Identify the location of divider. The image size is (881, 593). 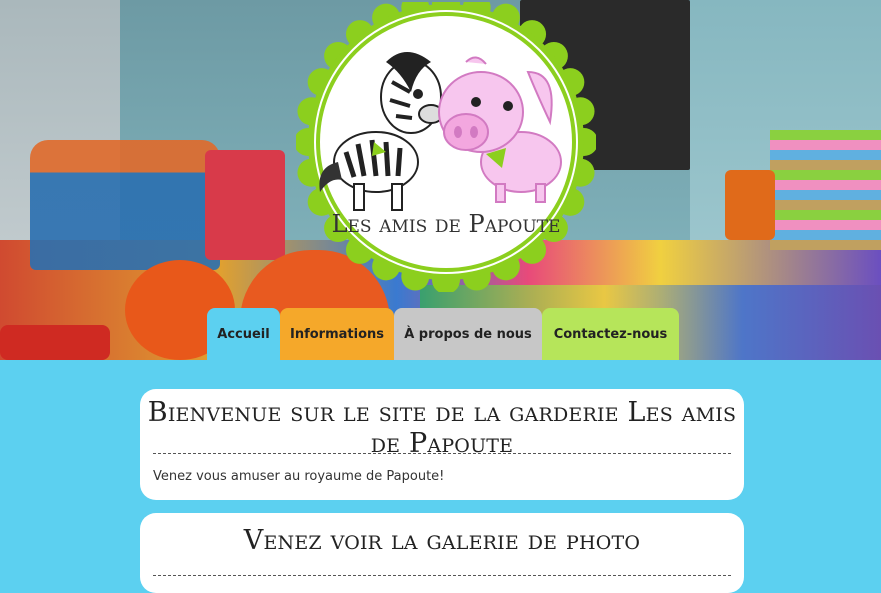
(442, 453).